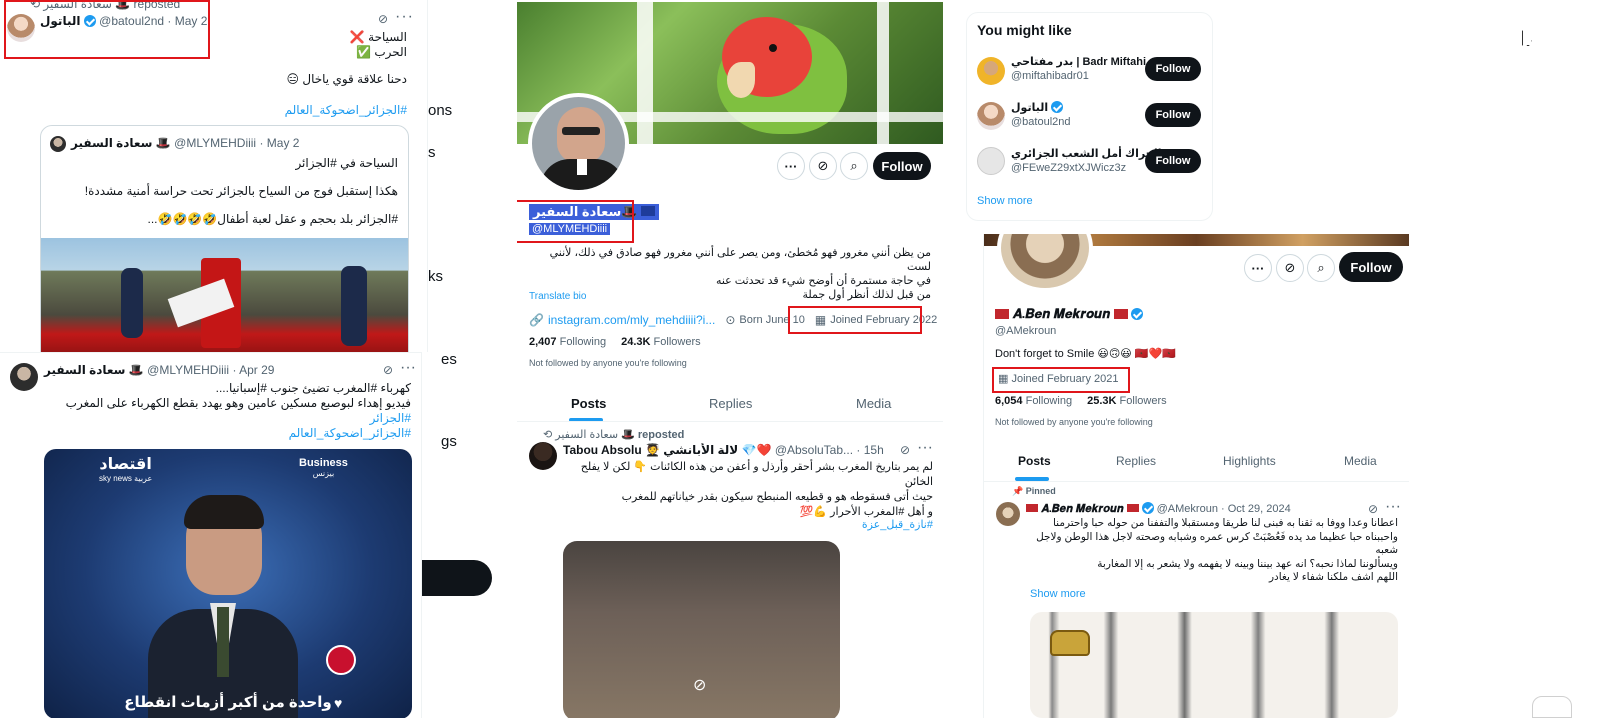 The height and width of the screenshot is (718, 1600). Describe the element at coordinates (1187, 509) in the screenshot. I see `author-handle: @AMekroun` at that location.